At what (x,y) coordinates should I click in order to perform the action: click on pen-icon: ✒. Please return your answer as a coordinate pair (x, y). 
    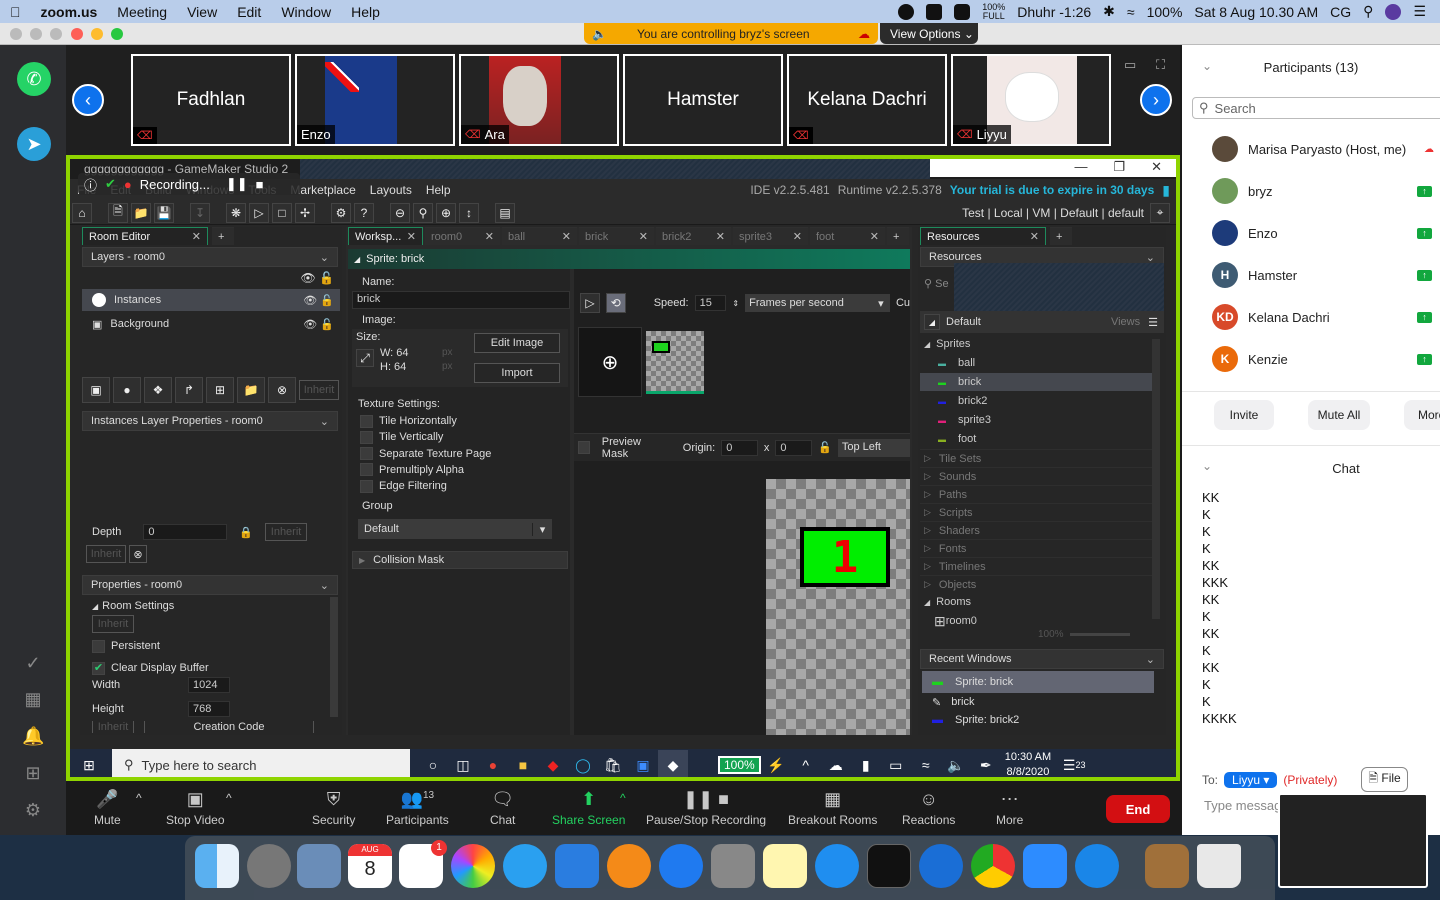
    Looking at the image, I should click on (986, 763).